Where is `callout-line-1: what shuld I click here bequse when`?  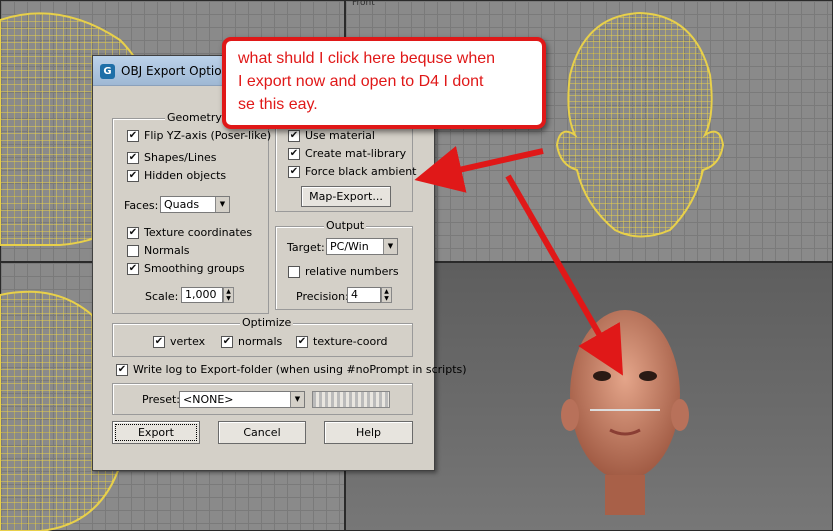 callout-line-1: what shuld I click here bequse when is located at coordinates (367, 58).